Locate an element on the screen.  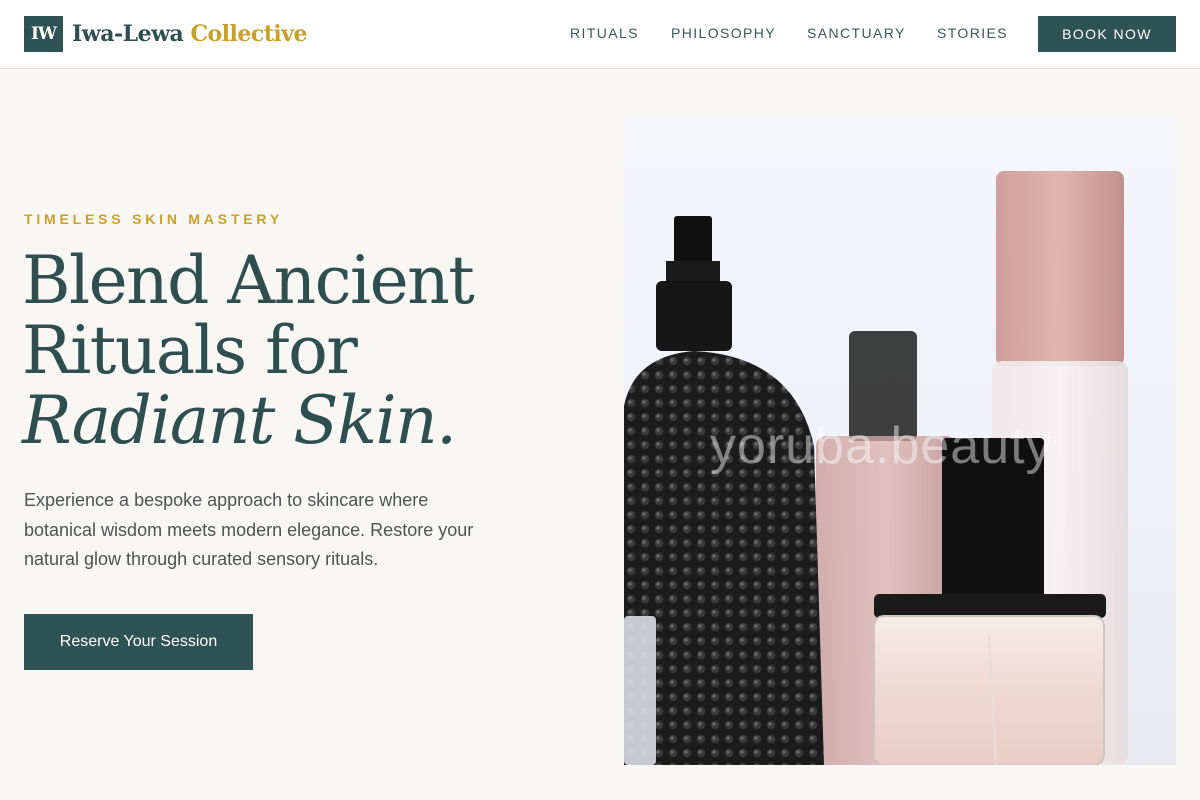
headline-italic: Radiant Skin. is located at coordinates (239, 420).